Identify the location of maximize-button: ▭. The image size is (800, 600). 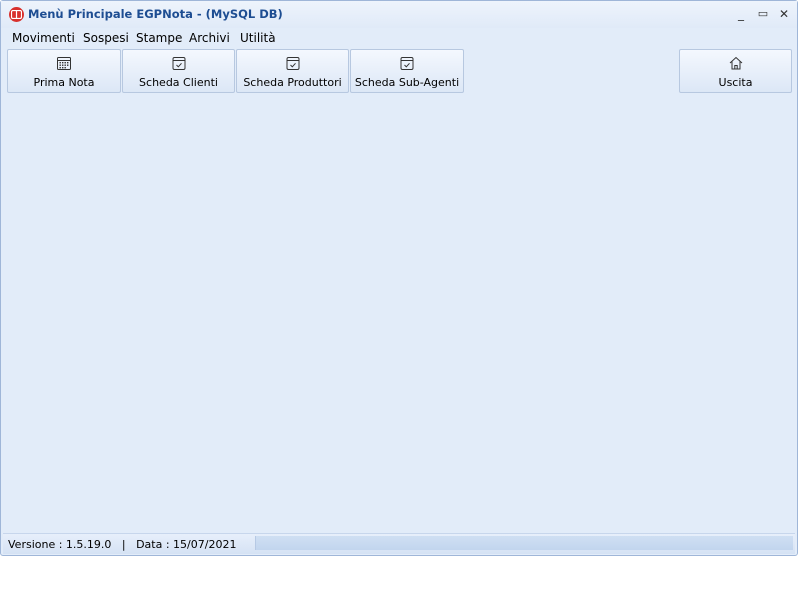
(763, 14).